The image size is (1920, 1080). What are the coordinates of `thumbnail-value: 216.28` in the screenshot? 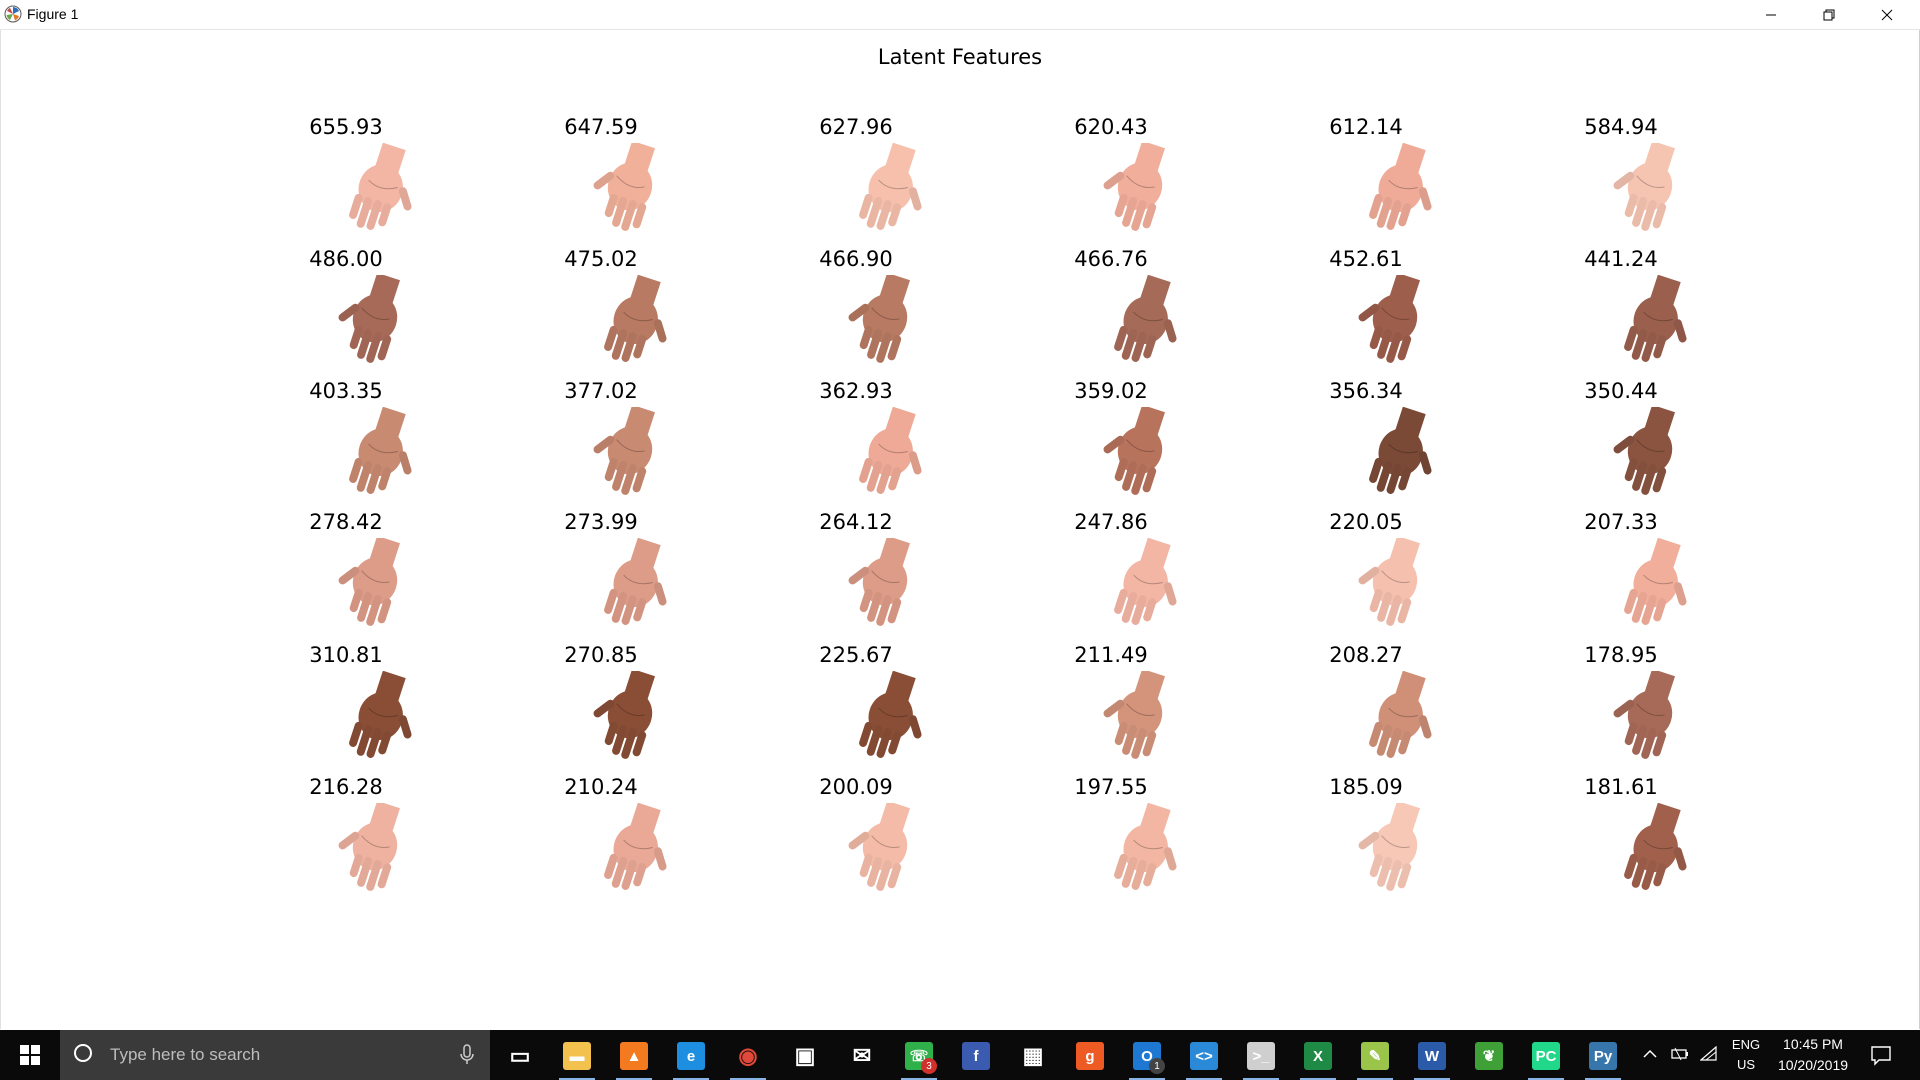 It's located at (346, 787).